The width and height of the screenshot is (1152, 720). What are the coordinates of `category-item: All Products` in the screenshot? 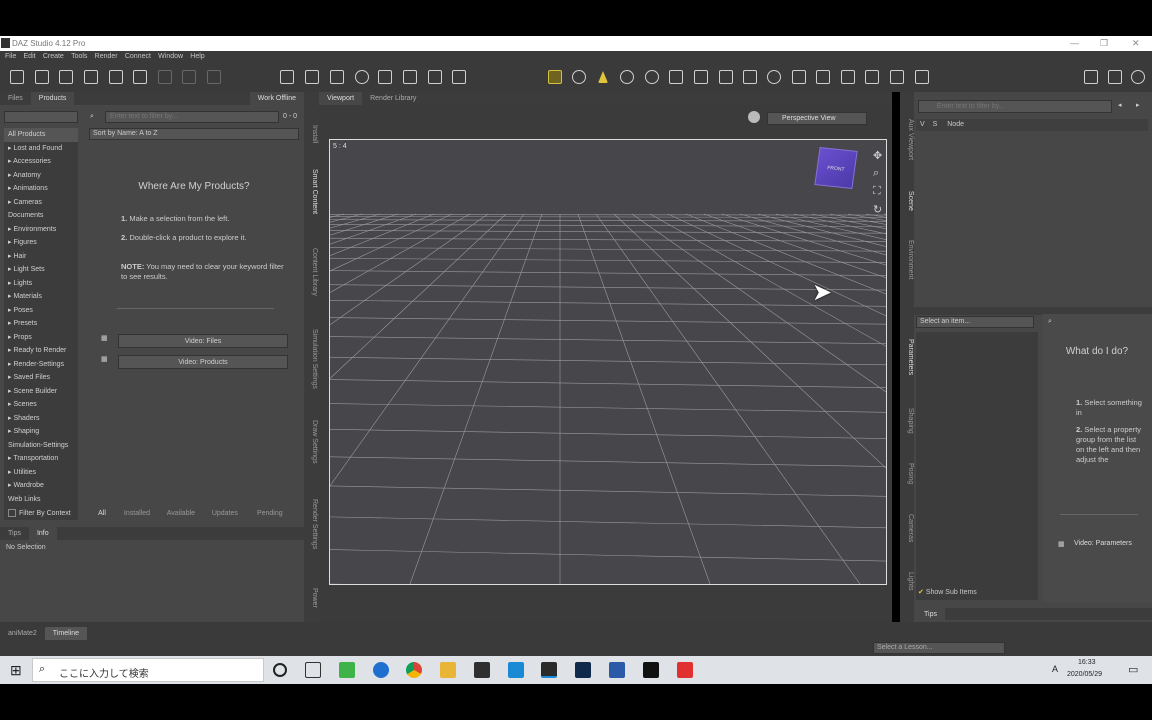 It's located at (41, 135).